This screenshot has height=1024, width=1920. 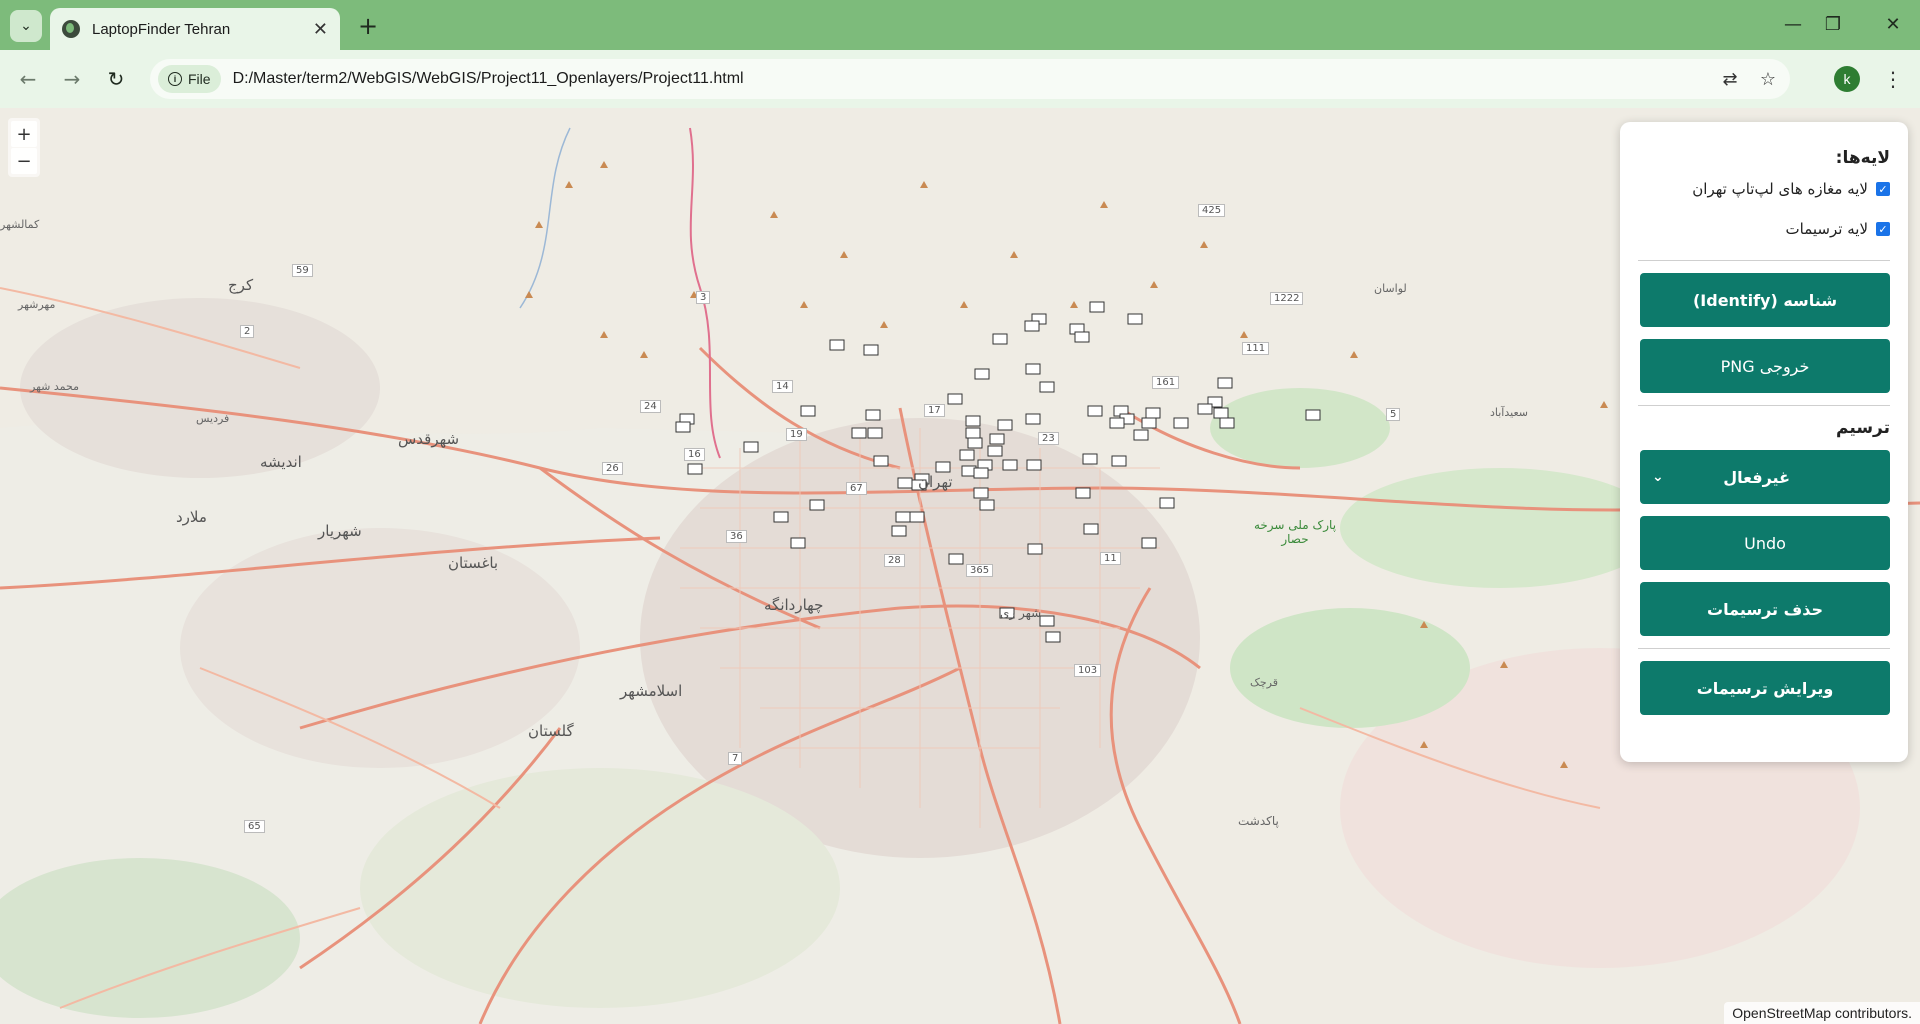 I want to click on close-window-button: ✕, so click(x=1893, y=24).